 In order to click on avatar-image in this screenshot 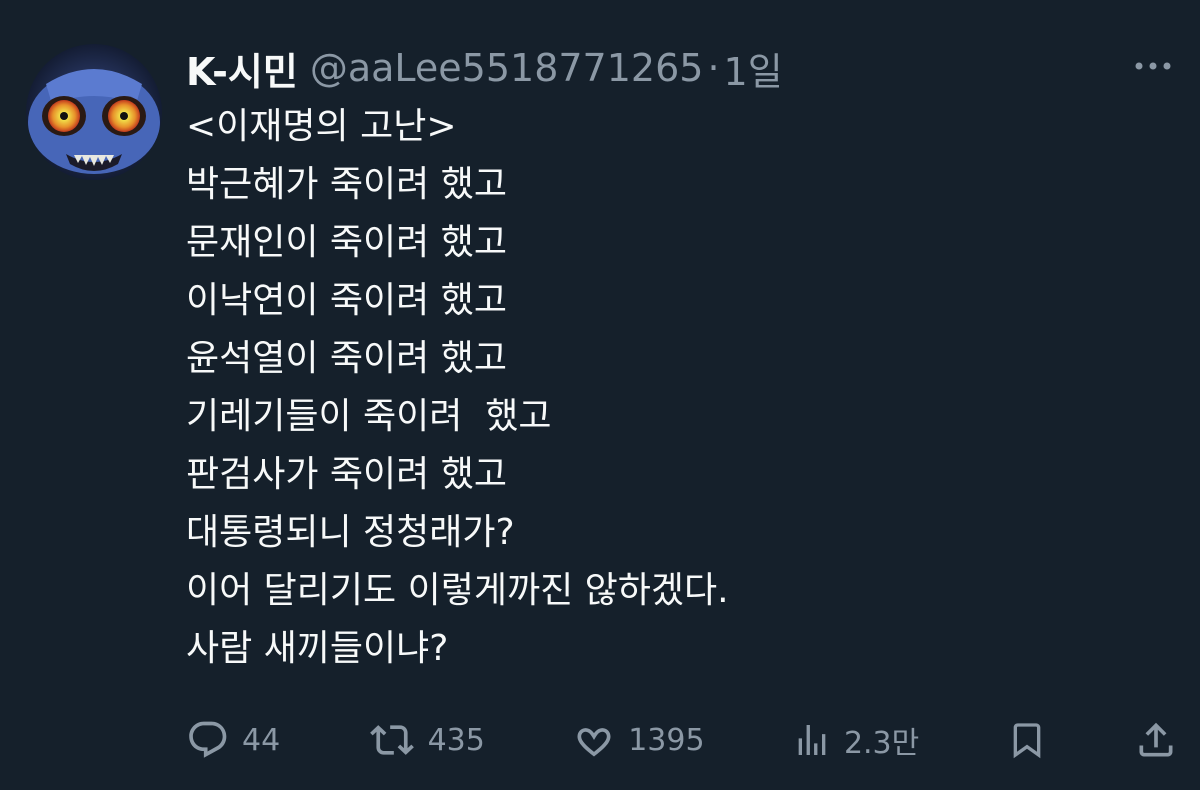, I will do `click(94, 112)`.